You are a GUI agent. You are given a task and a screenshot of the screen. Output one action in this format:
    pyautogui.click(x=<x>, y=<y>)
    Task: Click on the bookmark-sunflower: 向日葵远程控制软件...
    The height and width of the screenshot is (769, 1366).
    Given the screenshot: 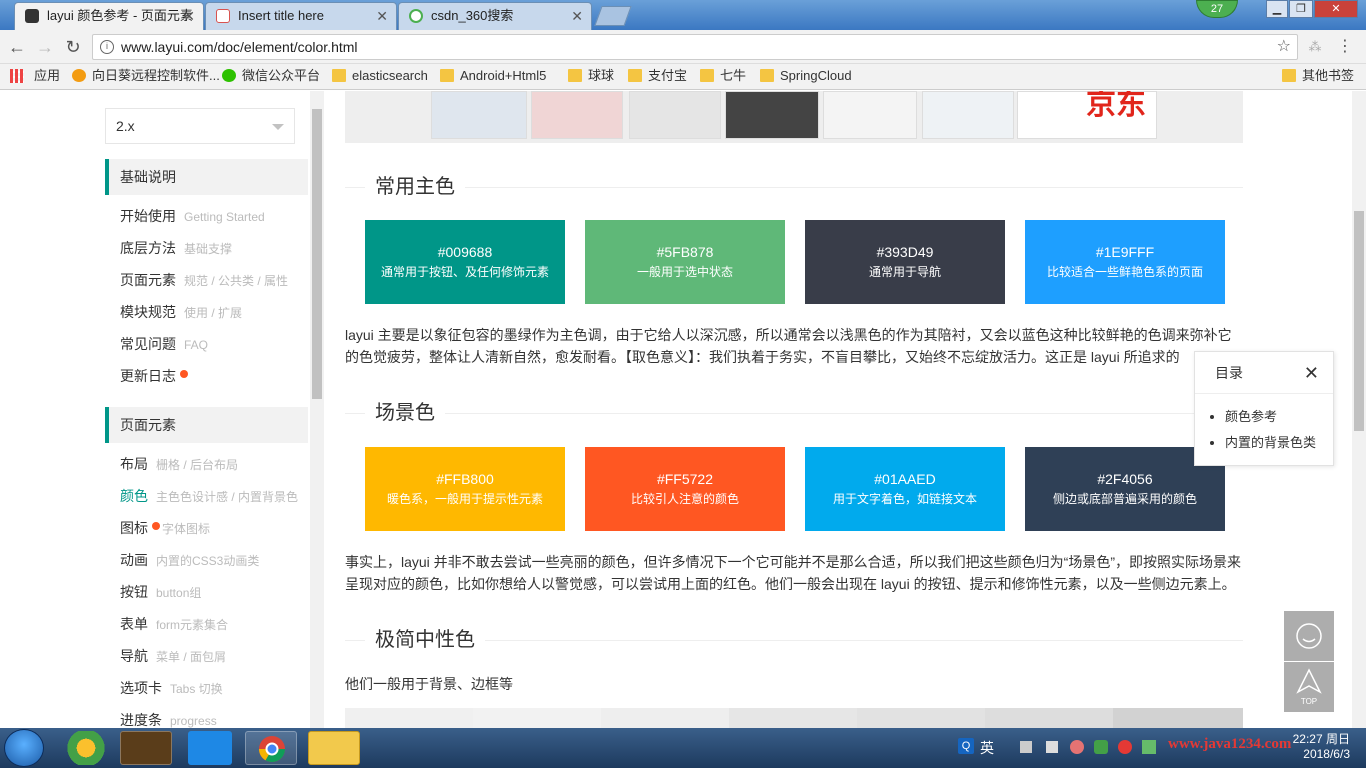 What is the action you would take?
    pyautogui.click(x=145, y=76)
    